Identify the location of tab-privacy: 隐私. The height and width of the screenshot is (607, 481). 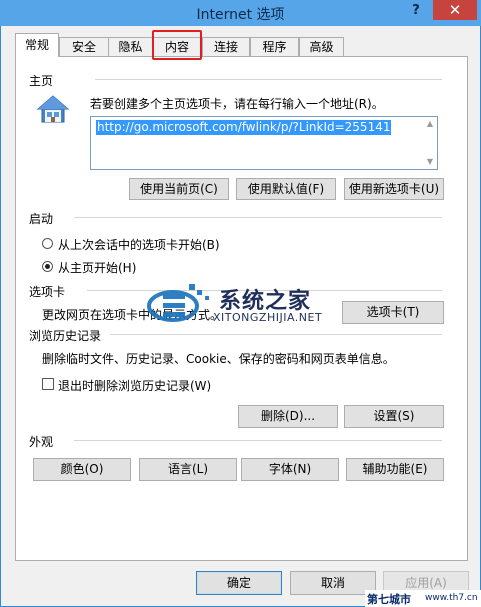
(130, 46).